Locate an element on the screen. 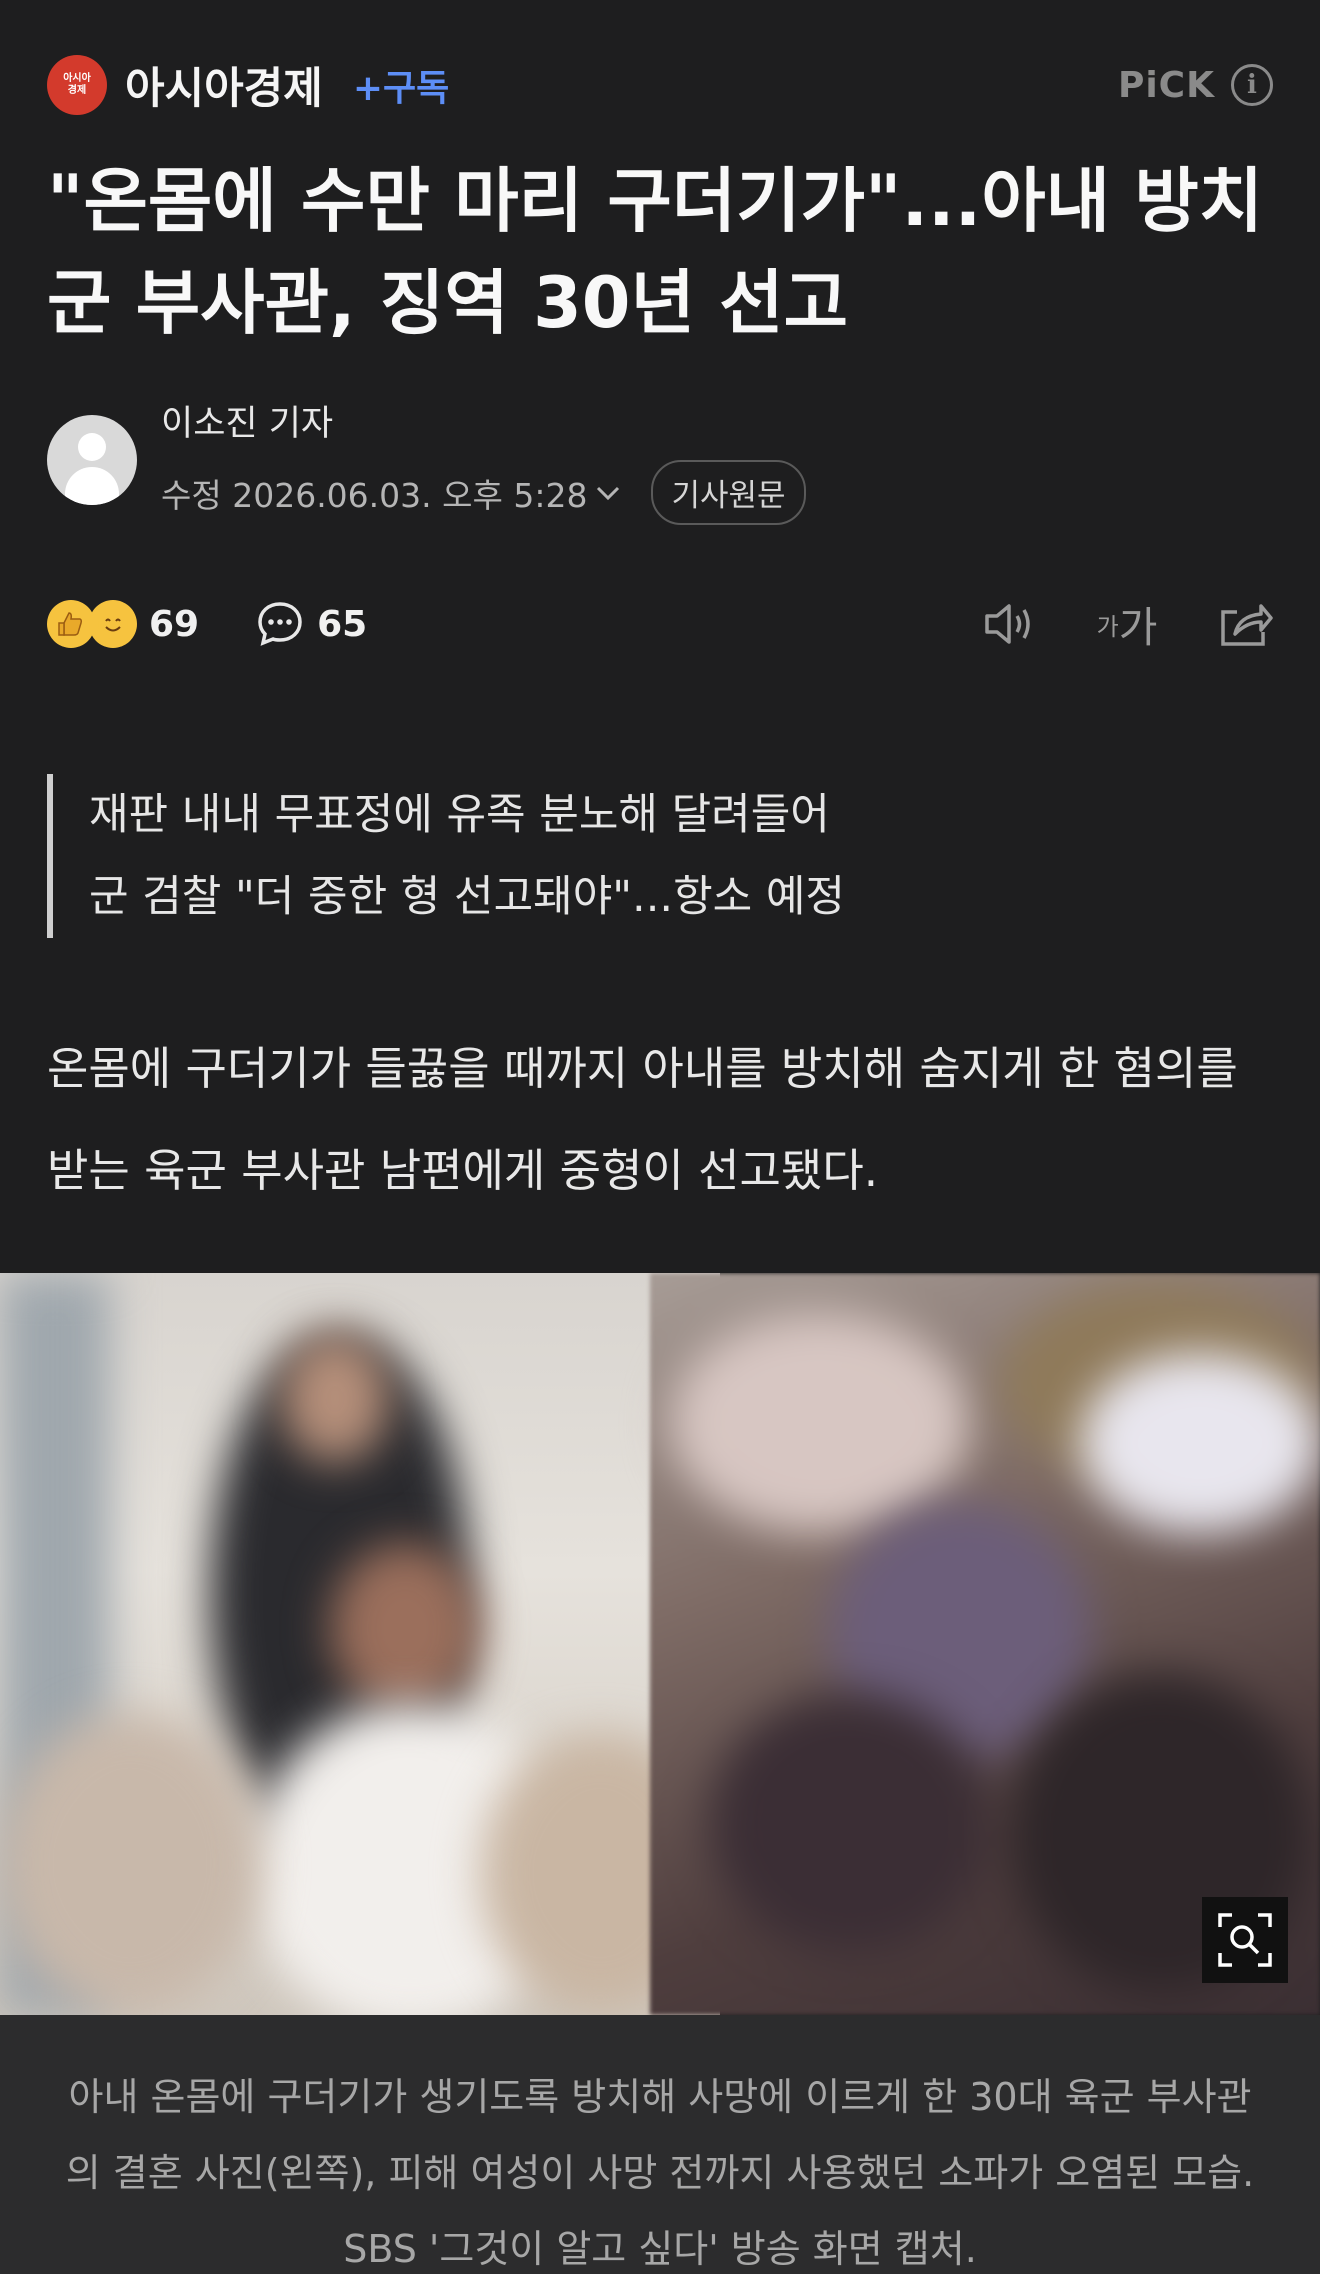 Image resolution: width=1320 pixels, height=2274 pixels. summary-line: 군 검찰 "더 중한 형 선고돼야"...항소 예정 is located at coordinates (467, 897).